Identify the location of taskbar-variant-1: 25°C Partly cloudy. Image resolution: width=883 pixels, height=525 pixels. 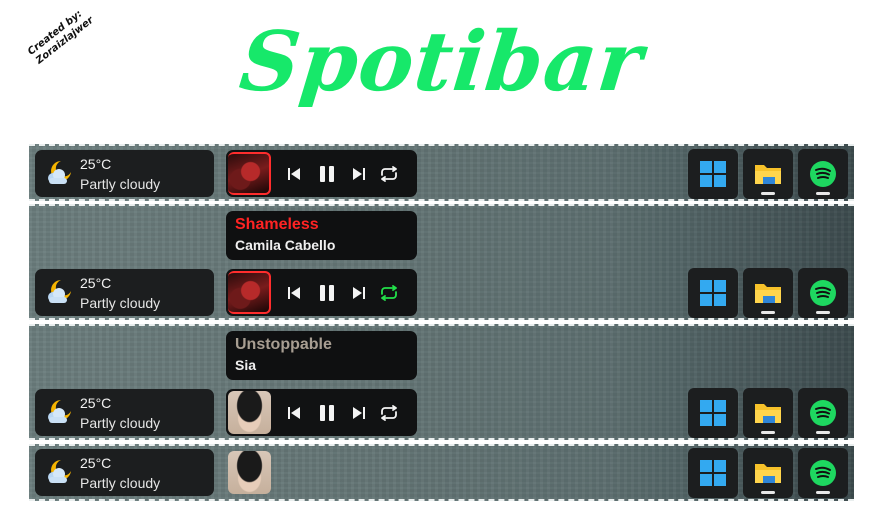
(441, 172).